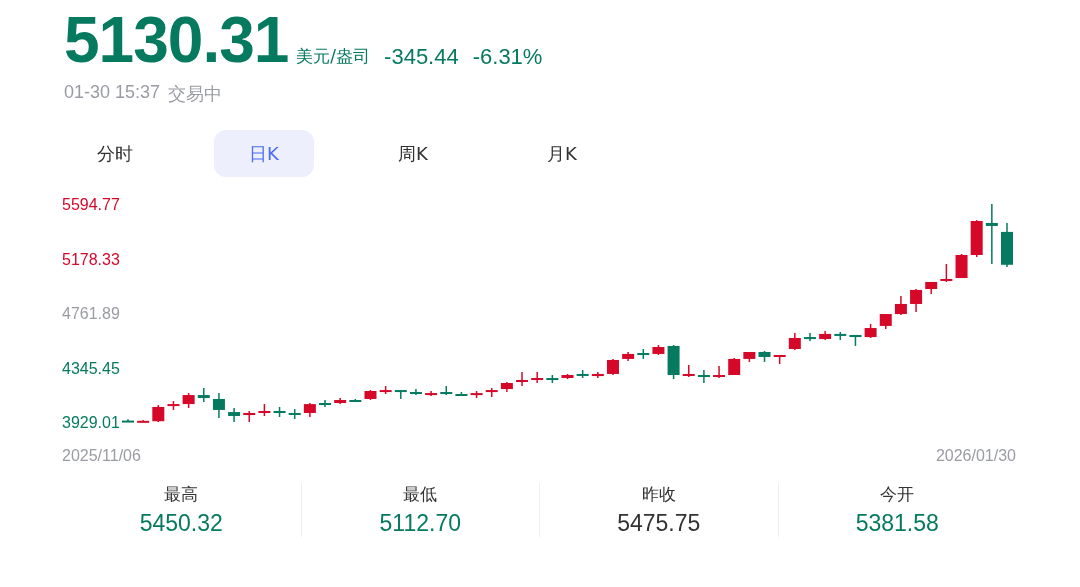 The image size is (1080, 587). Describe the element at coordinates (91, 313) in the screenshot. I see `axis-label: 4761.89` at that location.